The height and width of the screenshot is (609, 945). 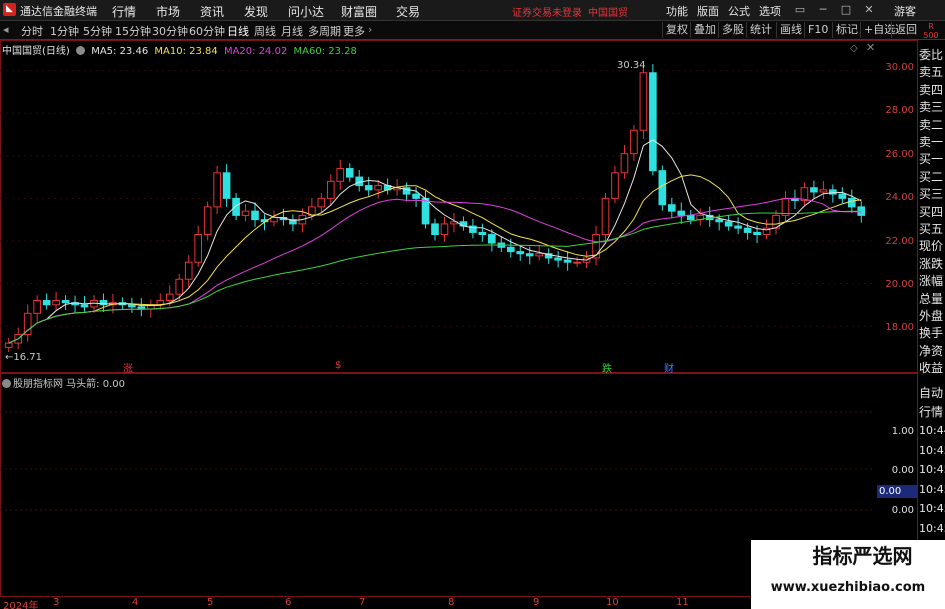 I want to click on multi-stock-button: 多股, so click(x=732, y=30).